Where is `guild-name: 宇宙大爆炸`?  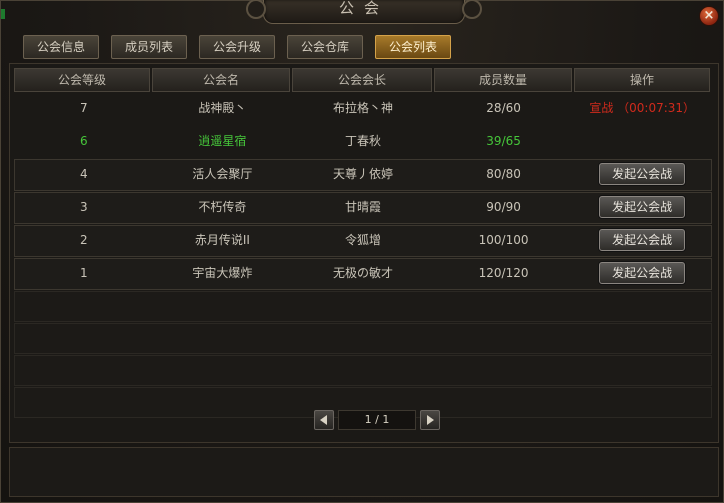 guild-name: 宇宙大爆炸 is located at coordinates (222, 273).